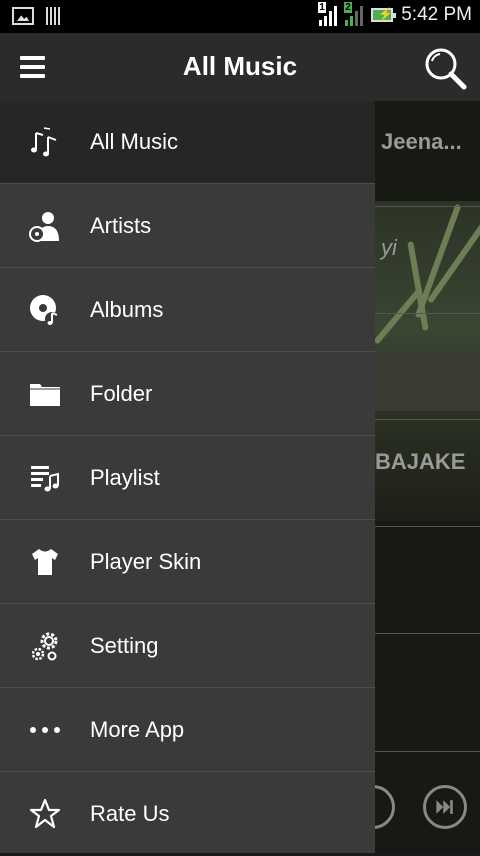  I want to click on gears-icon, so click(44, 646).